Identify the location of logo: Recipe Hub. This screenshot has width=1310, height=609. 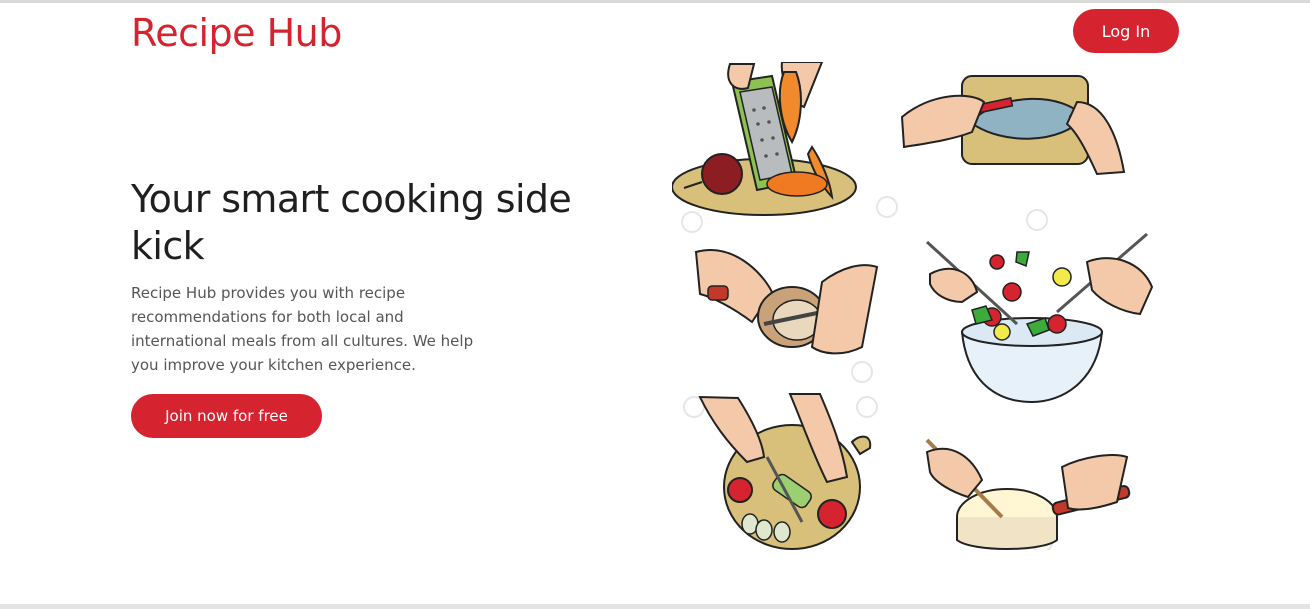
(236, 33).